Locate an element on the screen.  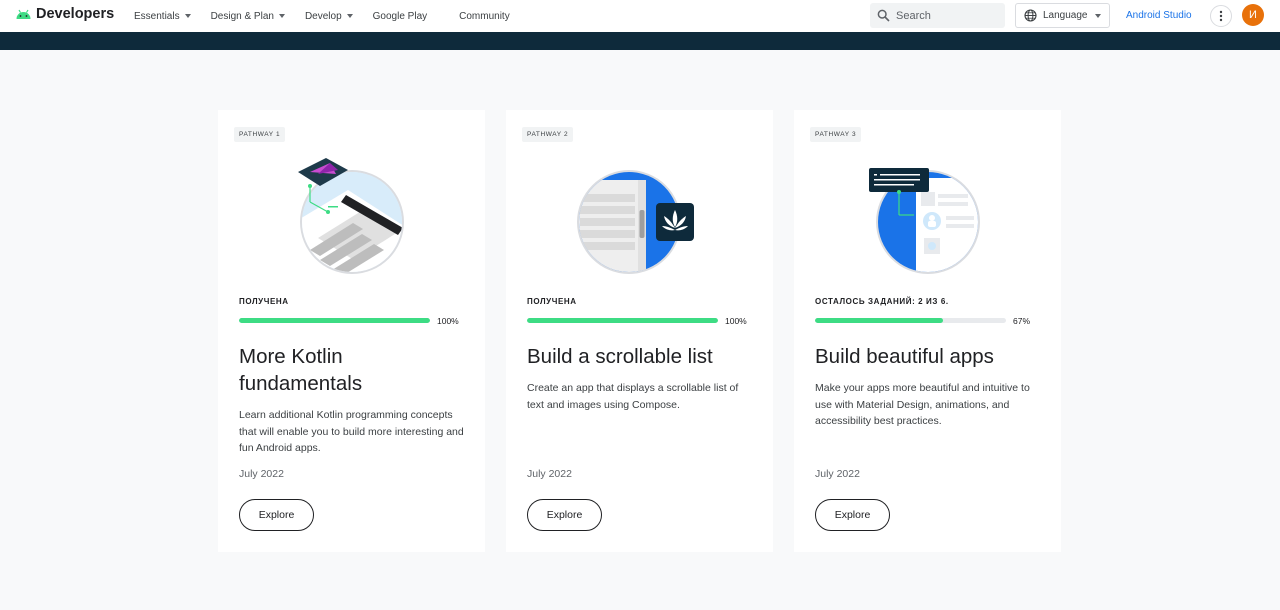
nav-google-play: Google Play is located at coordinates (400, 16).